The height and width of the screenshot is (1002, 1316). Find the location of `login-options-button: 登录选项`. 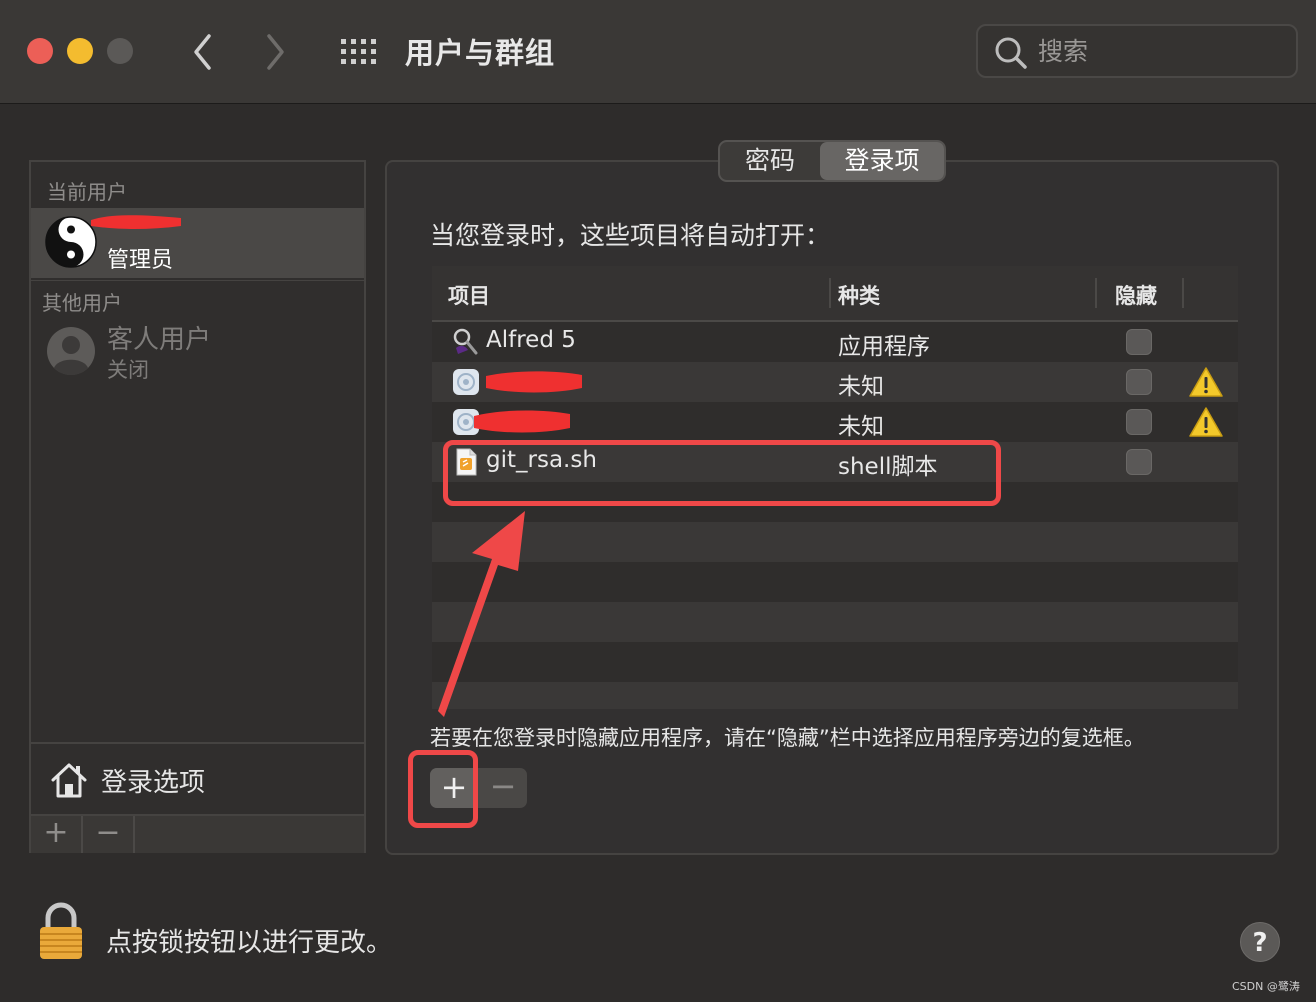

login-options-button: 登录选项 is located at coordinates (197, 778).